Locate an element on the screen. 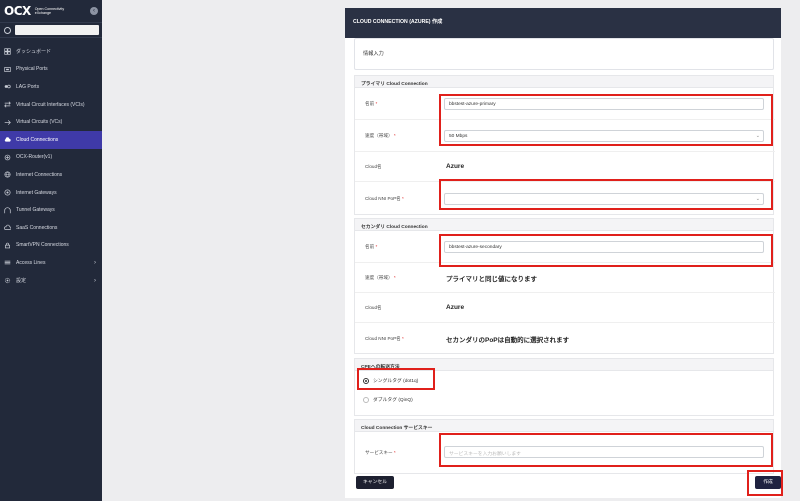  sidebar-item-label: Internet Gateways is located at coordinates (36, 192).